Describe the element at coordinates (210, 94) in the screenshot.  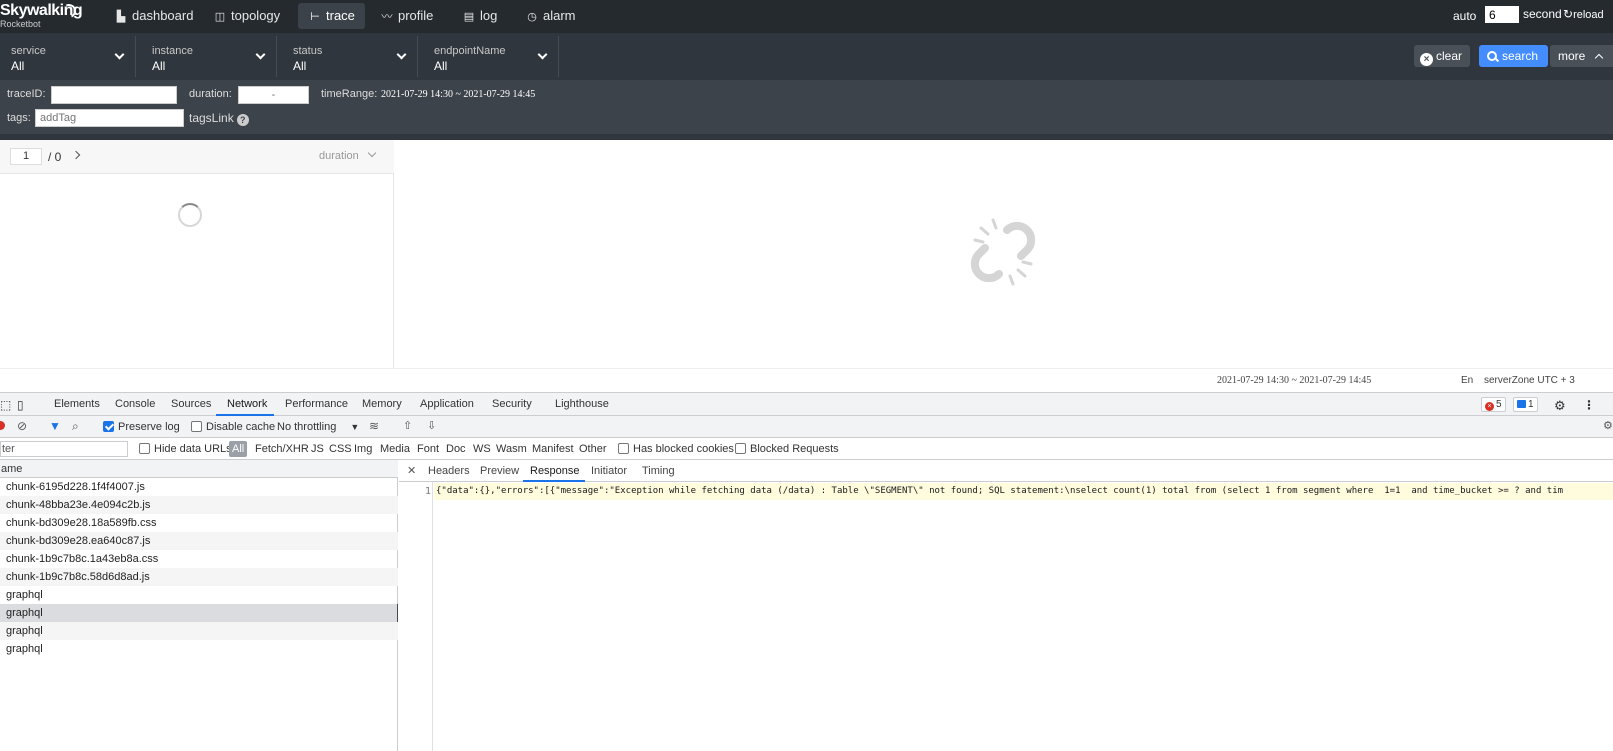
I see `duration-label: duration:` at that location.